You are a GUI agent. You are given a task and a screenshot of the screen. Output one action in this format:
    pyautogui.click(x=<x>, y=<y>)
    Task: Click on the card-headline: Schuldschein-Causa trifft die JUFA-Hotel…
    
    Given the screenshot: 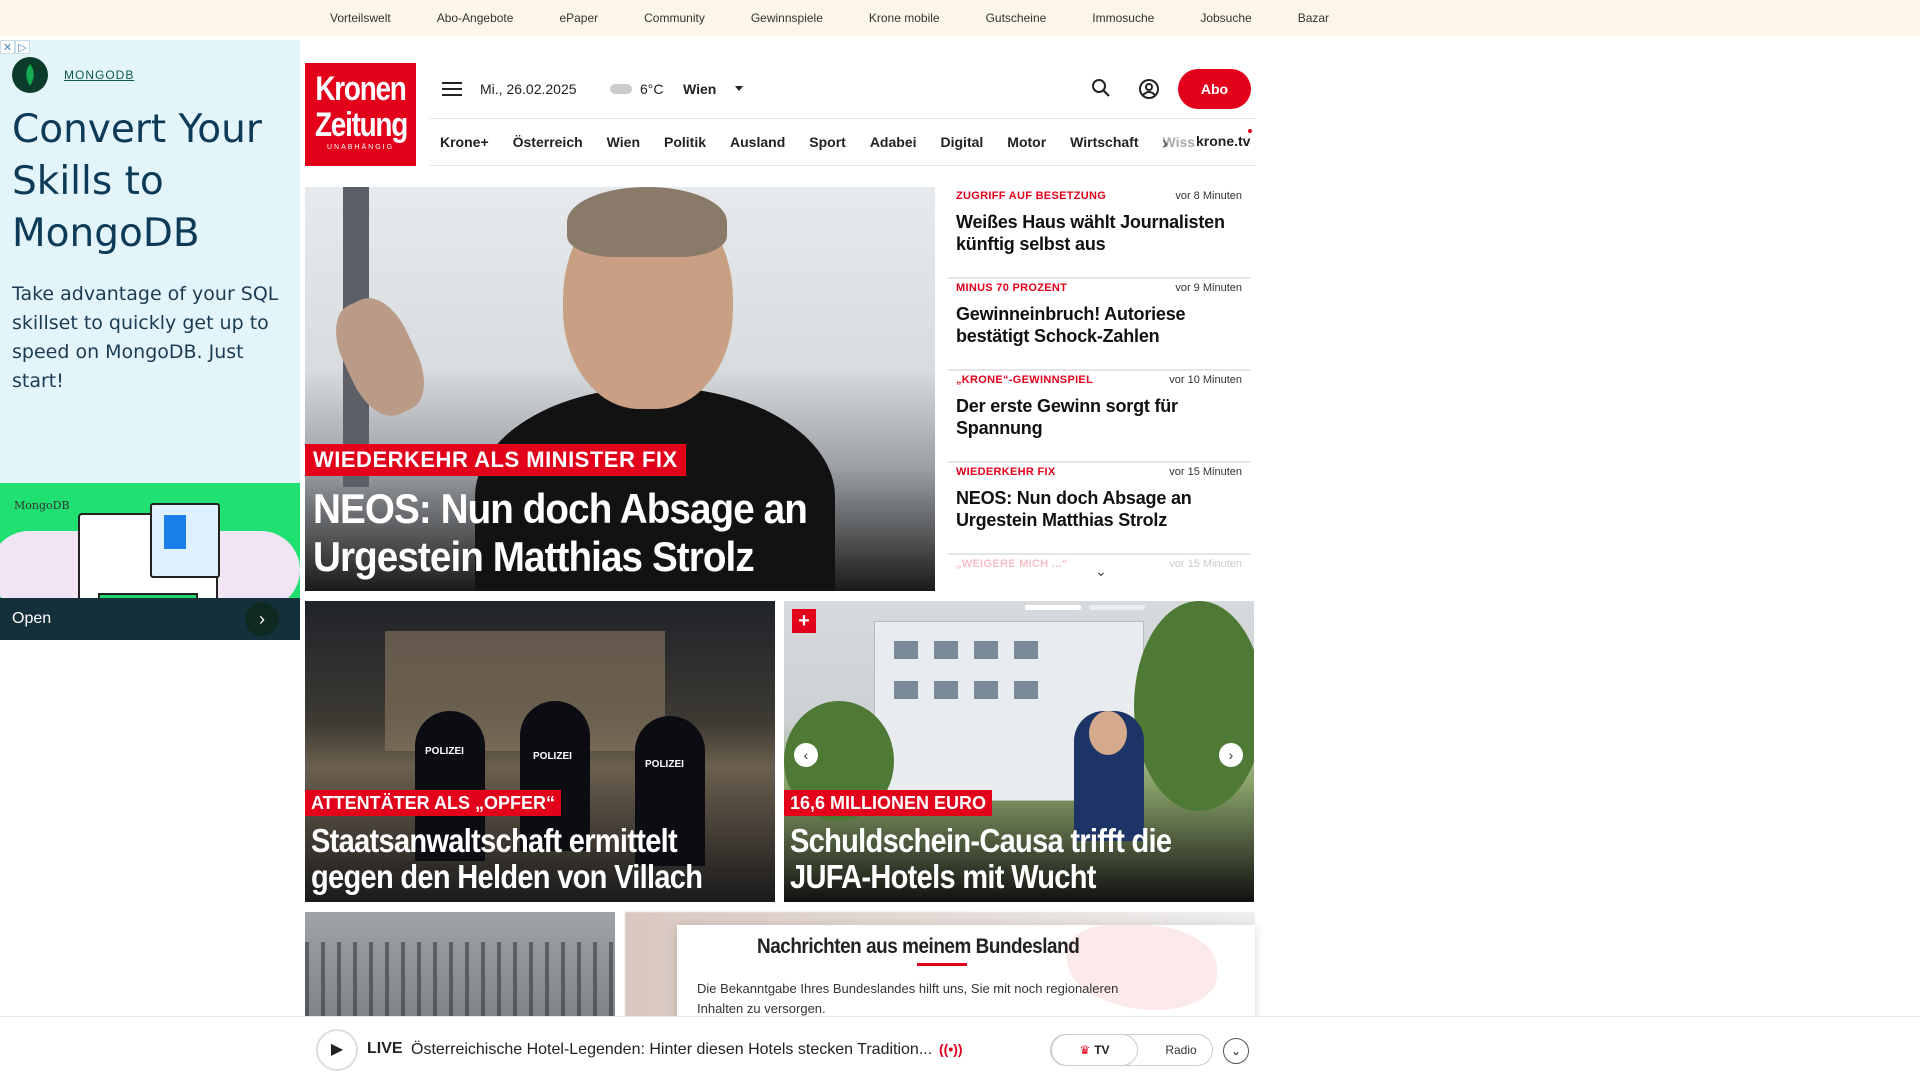 What is the action you would take?
    pyautogui.click(x=992, y=859)
    